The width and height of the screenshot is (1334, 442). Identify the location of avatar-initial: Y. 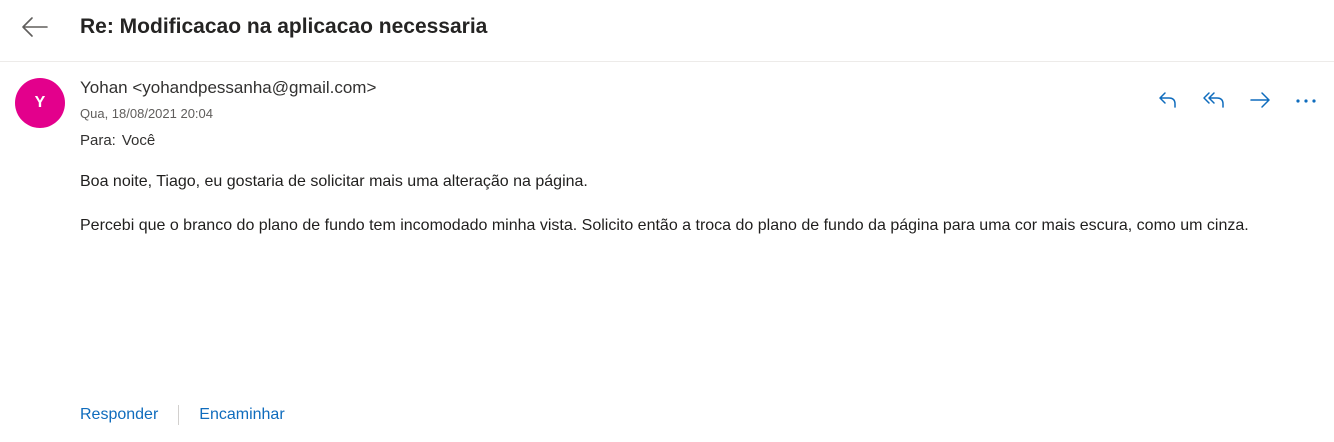
(40, 102).